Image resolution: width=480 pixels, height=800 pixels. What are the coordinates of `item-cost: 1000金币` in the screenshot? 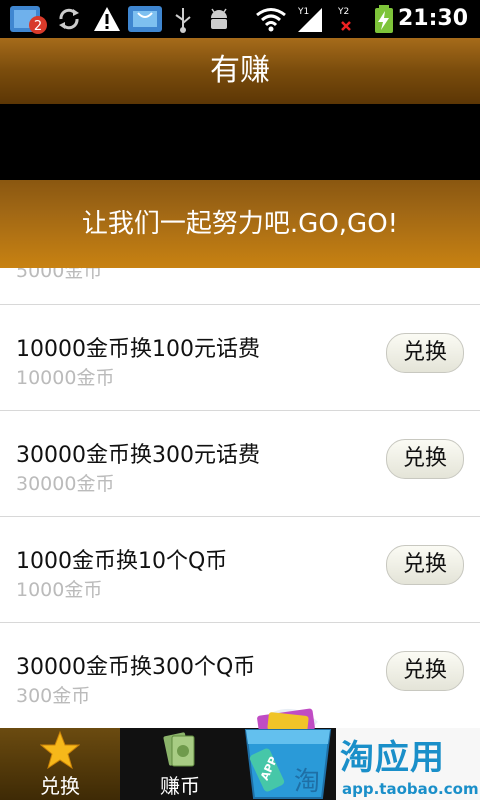 It's located at (59, 590).